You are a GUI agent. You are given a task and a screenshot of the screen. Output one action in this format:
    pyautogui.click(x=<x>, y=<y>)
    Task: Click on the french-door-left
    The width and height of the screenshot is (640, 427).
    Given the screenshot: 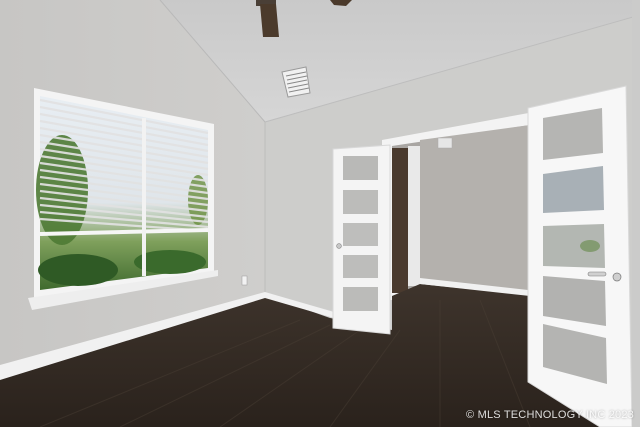 What is the action you would take?
    pyautogui.click(x=361, y=239)
    